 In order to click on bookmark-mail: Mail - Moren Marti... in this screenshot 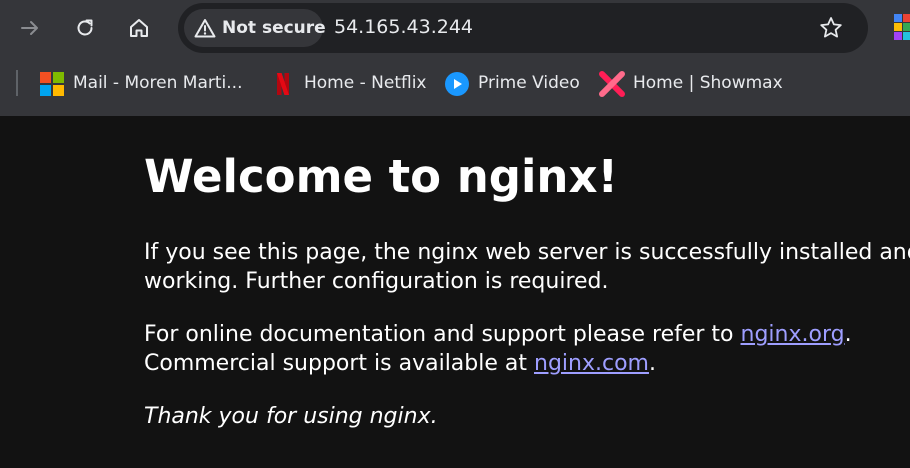, I will do `click(141, 84)`.